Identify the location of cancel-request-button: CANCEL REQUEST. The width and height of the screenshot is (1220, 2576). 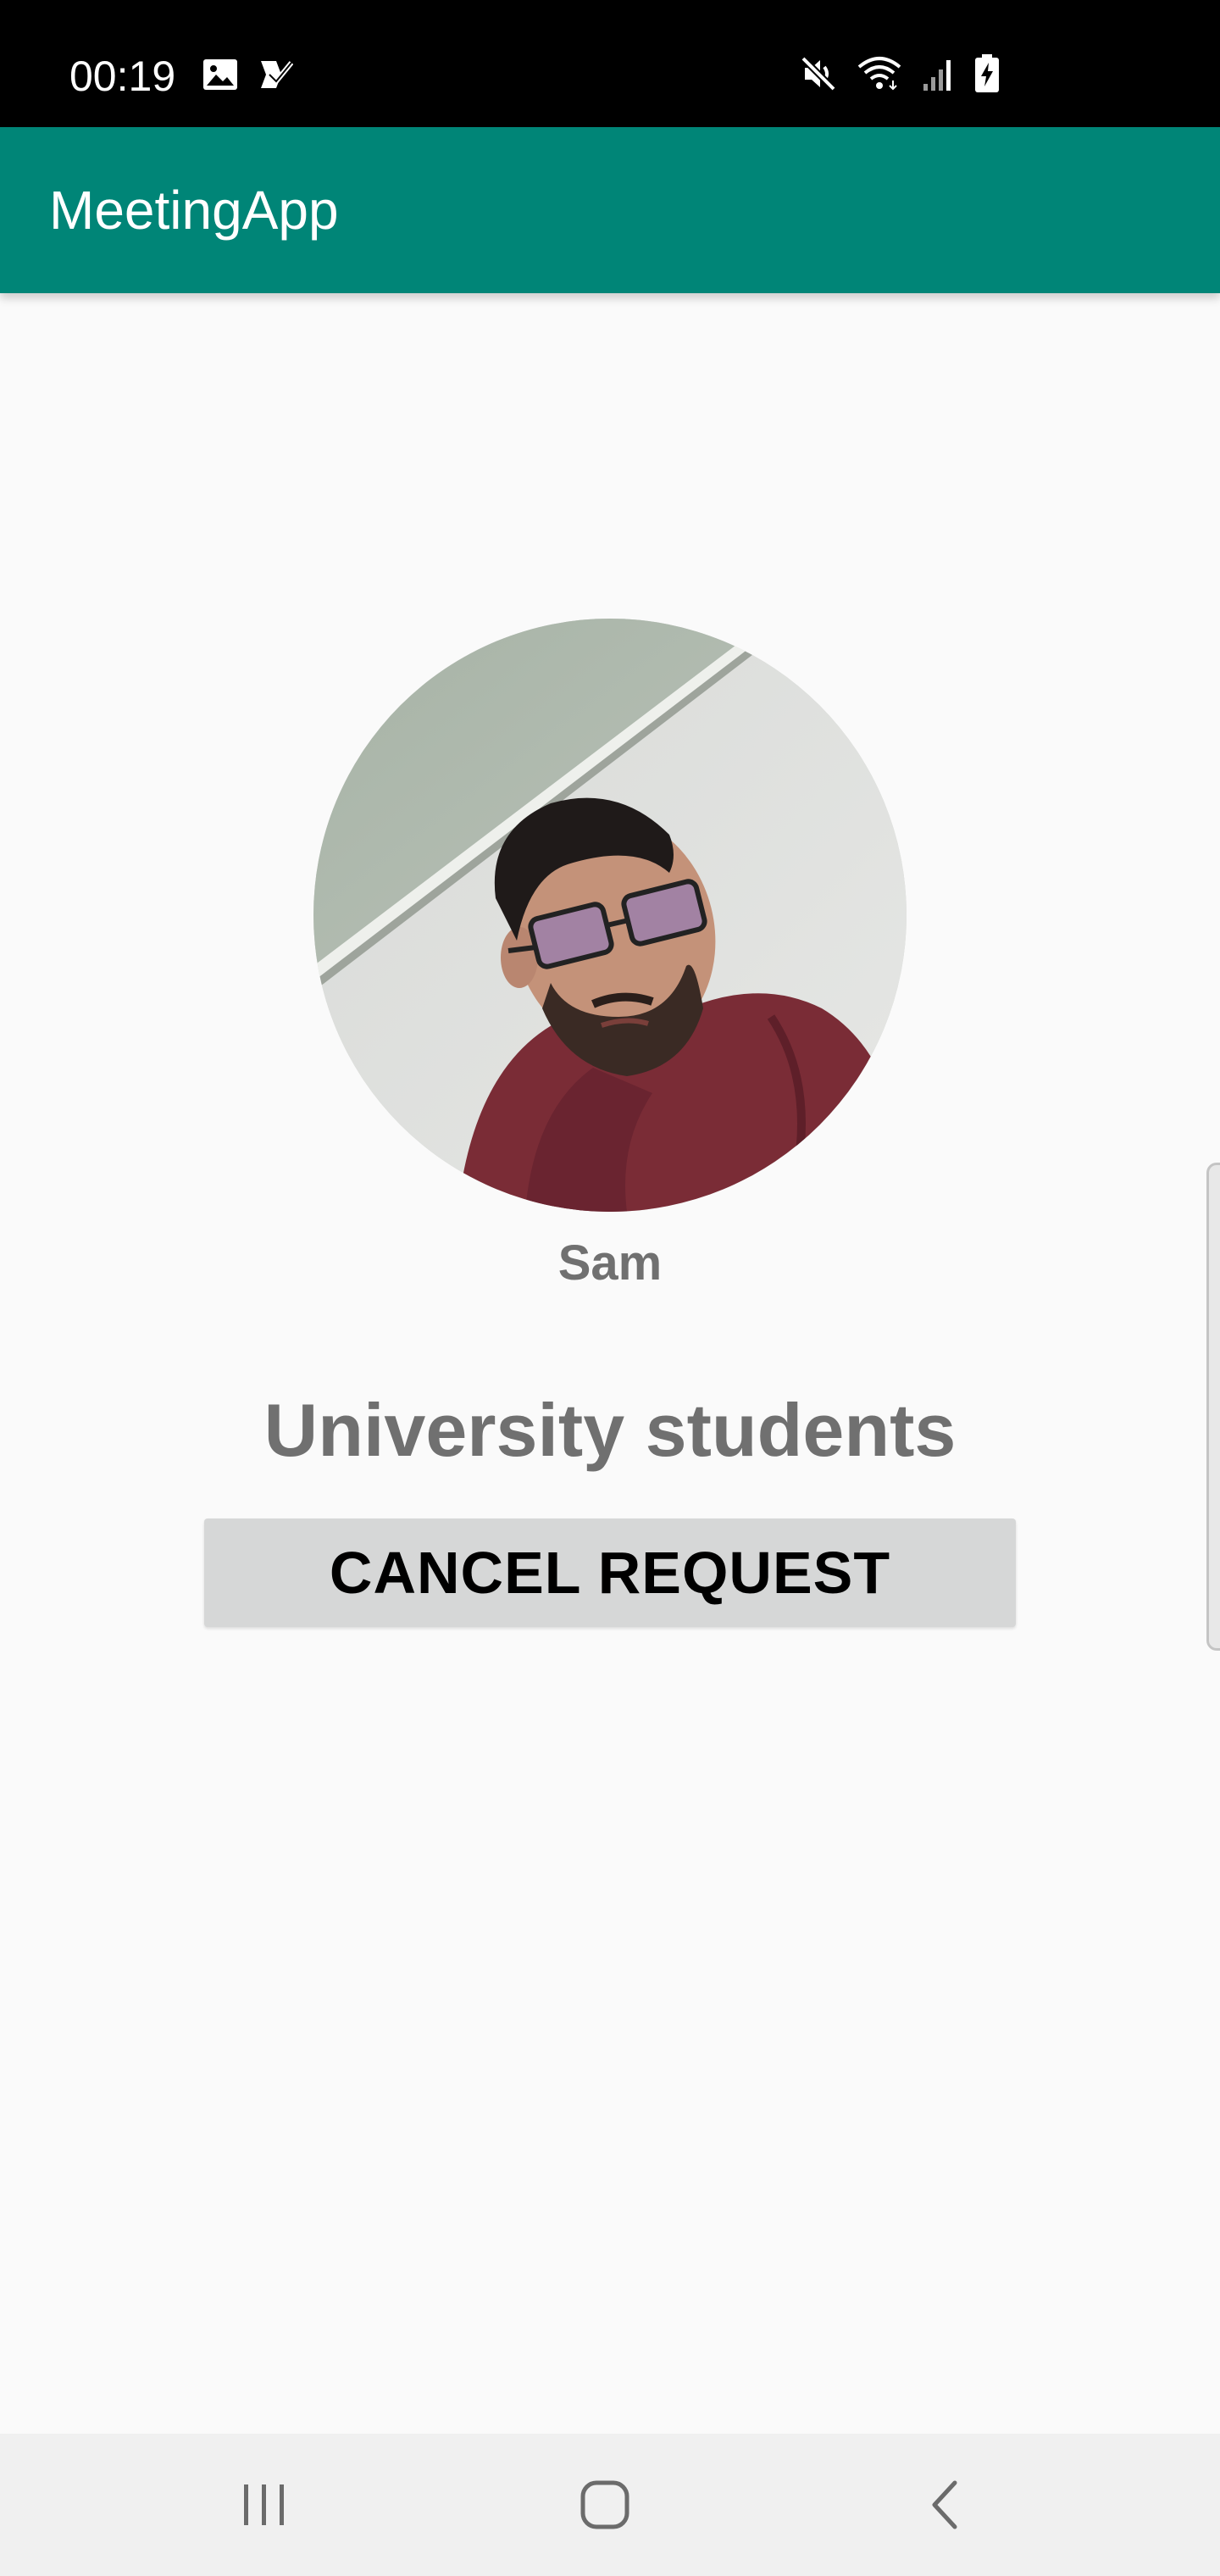
(610, 1572).